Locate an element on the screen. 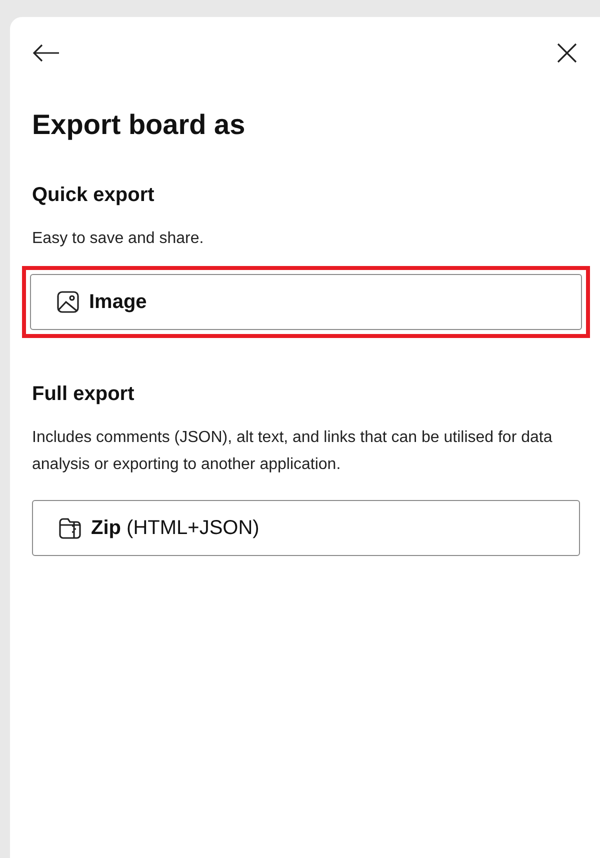 The image size is (600, 858). section-description: Easy to save and share. is located at coordinates (118, 239).